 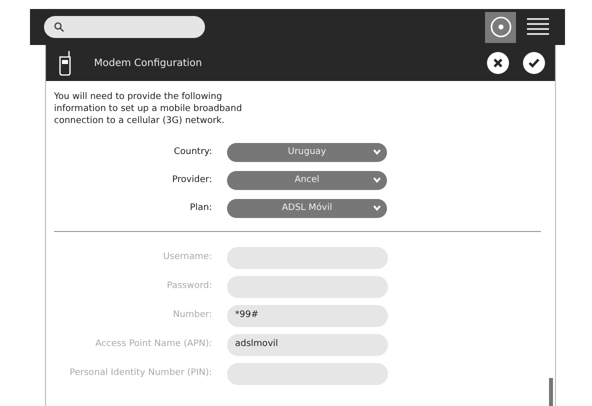 I want to click on field-label: Username:, so click(x=187, y=257).